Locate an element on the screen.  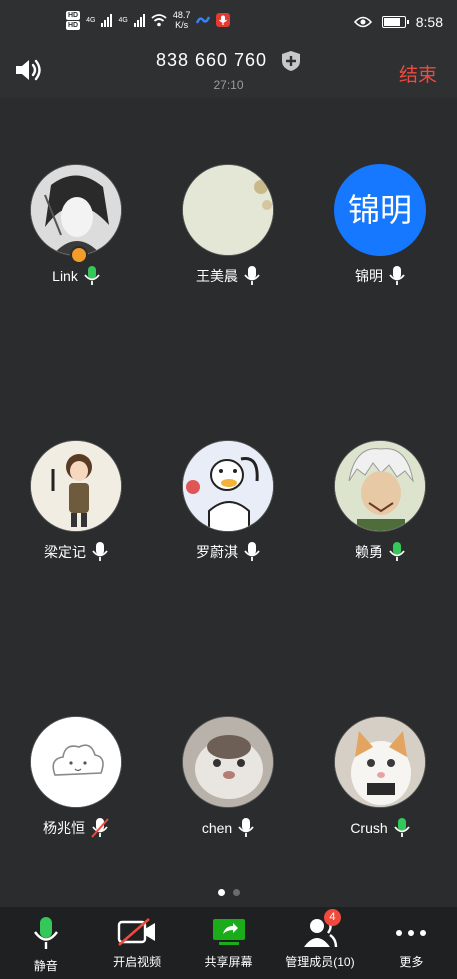
network-speed: 48.7 K/s is located at coordinates (182, 20).